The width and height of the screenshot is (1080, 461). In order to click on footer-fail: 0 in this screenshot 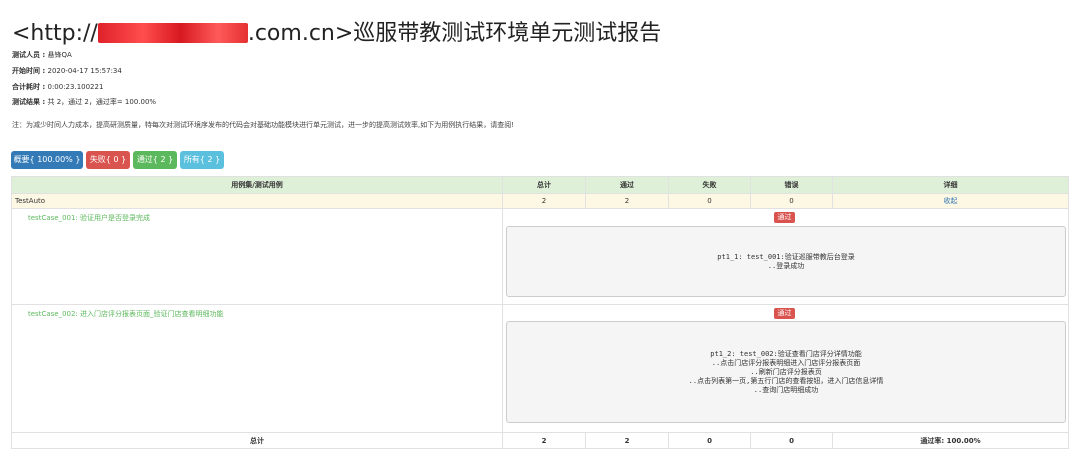, I will do `click(710, 441)`.